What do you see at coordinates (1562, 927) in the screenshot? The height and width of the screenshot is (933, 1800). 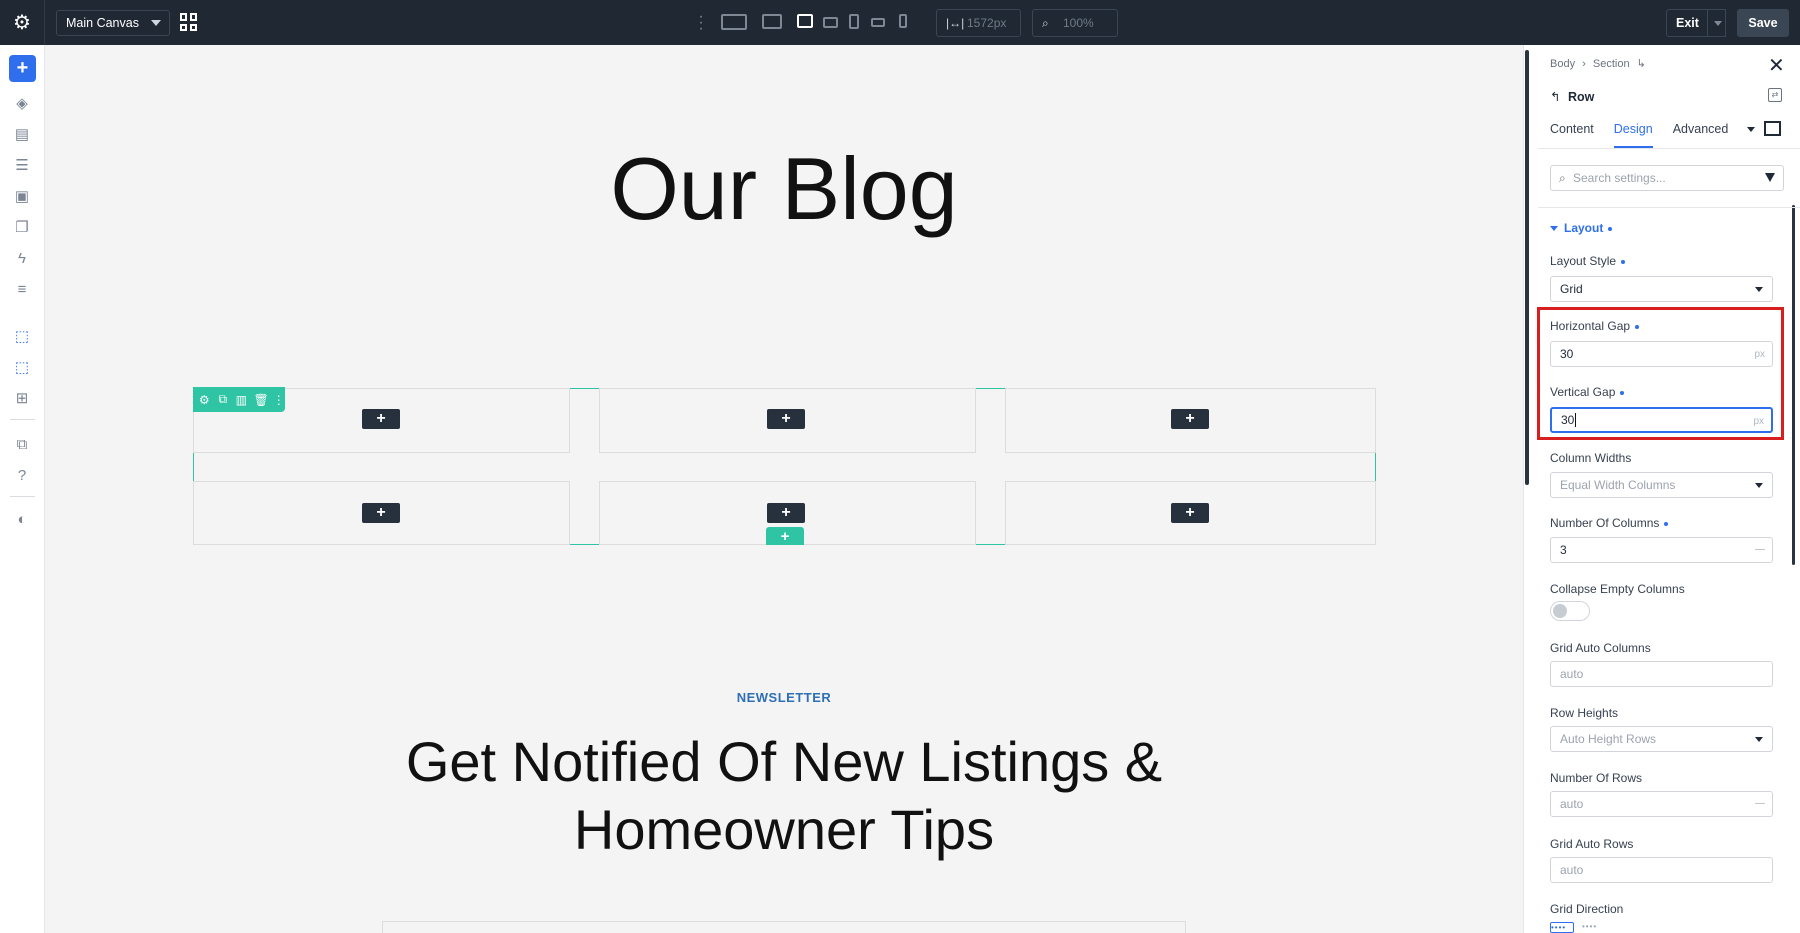 I see `grid-direction-row-icon: ••••` at bounding box center [1562, 927].